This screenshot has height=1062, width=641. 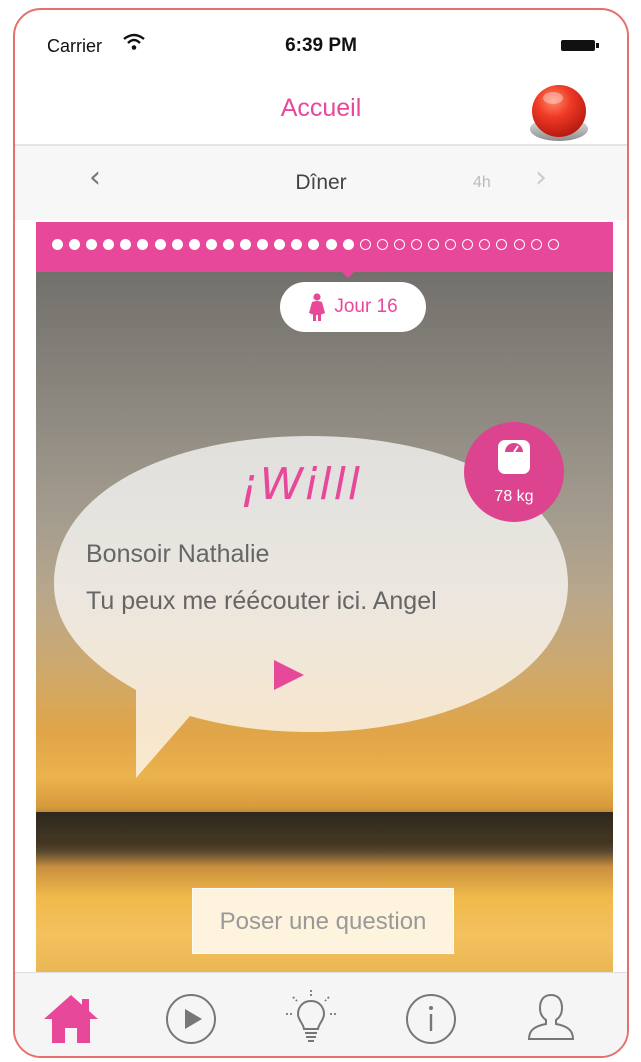 I want to click on home-icon, so click(x=71, y=1017).